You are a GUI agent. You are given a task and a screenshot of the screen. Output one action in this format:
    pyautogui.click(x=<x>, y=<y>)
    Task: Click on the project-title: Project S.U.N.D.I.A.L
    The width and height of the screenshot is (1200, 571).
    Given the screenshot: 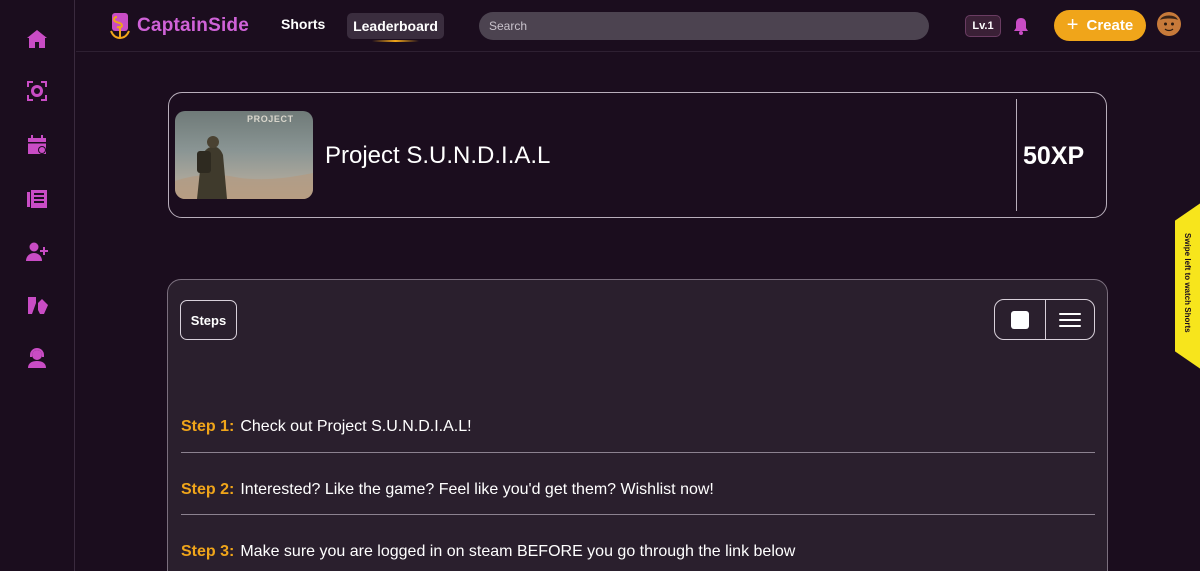 What is the action you would take?
    pyautogui.click(x=438, y=155)
    